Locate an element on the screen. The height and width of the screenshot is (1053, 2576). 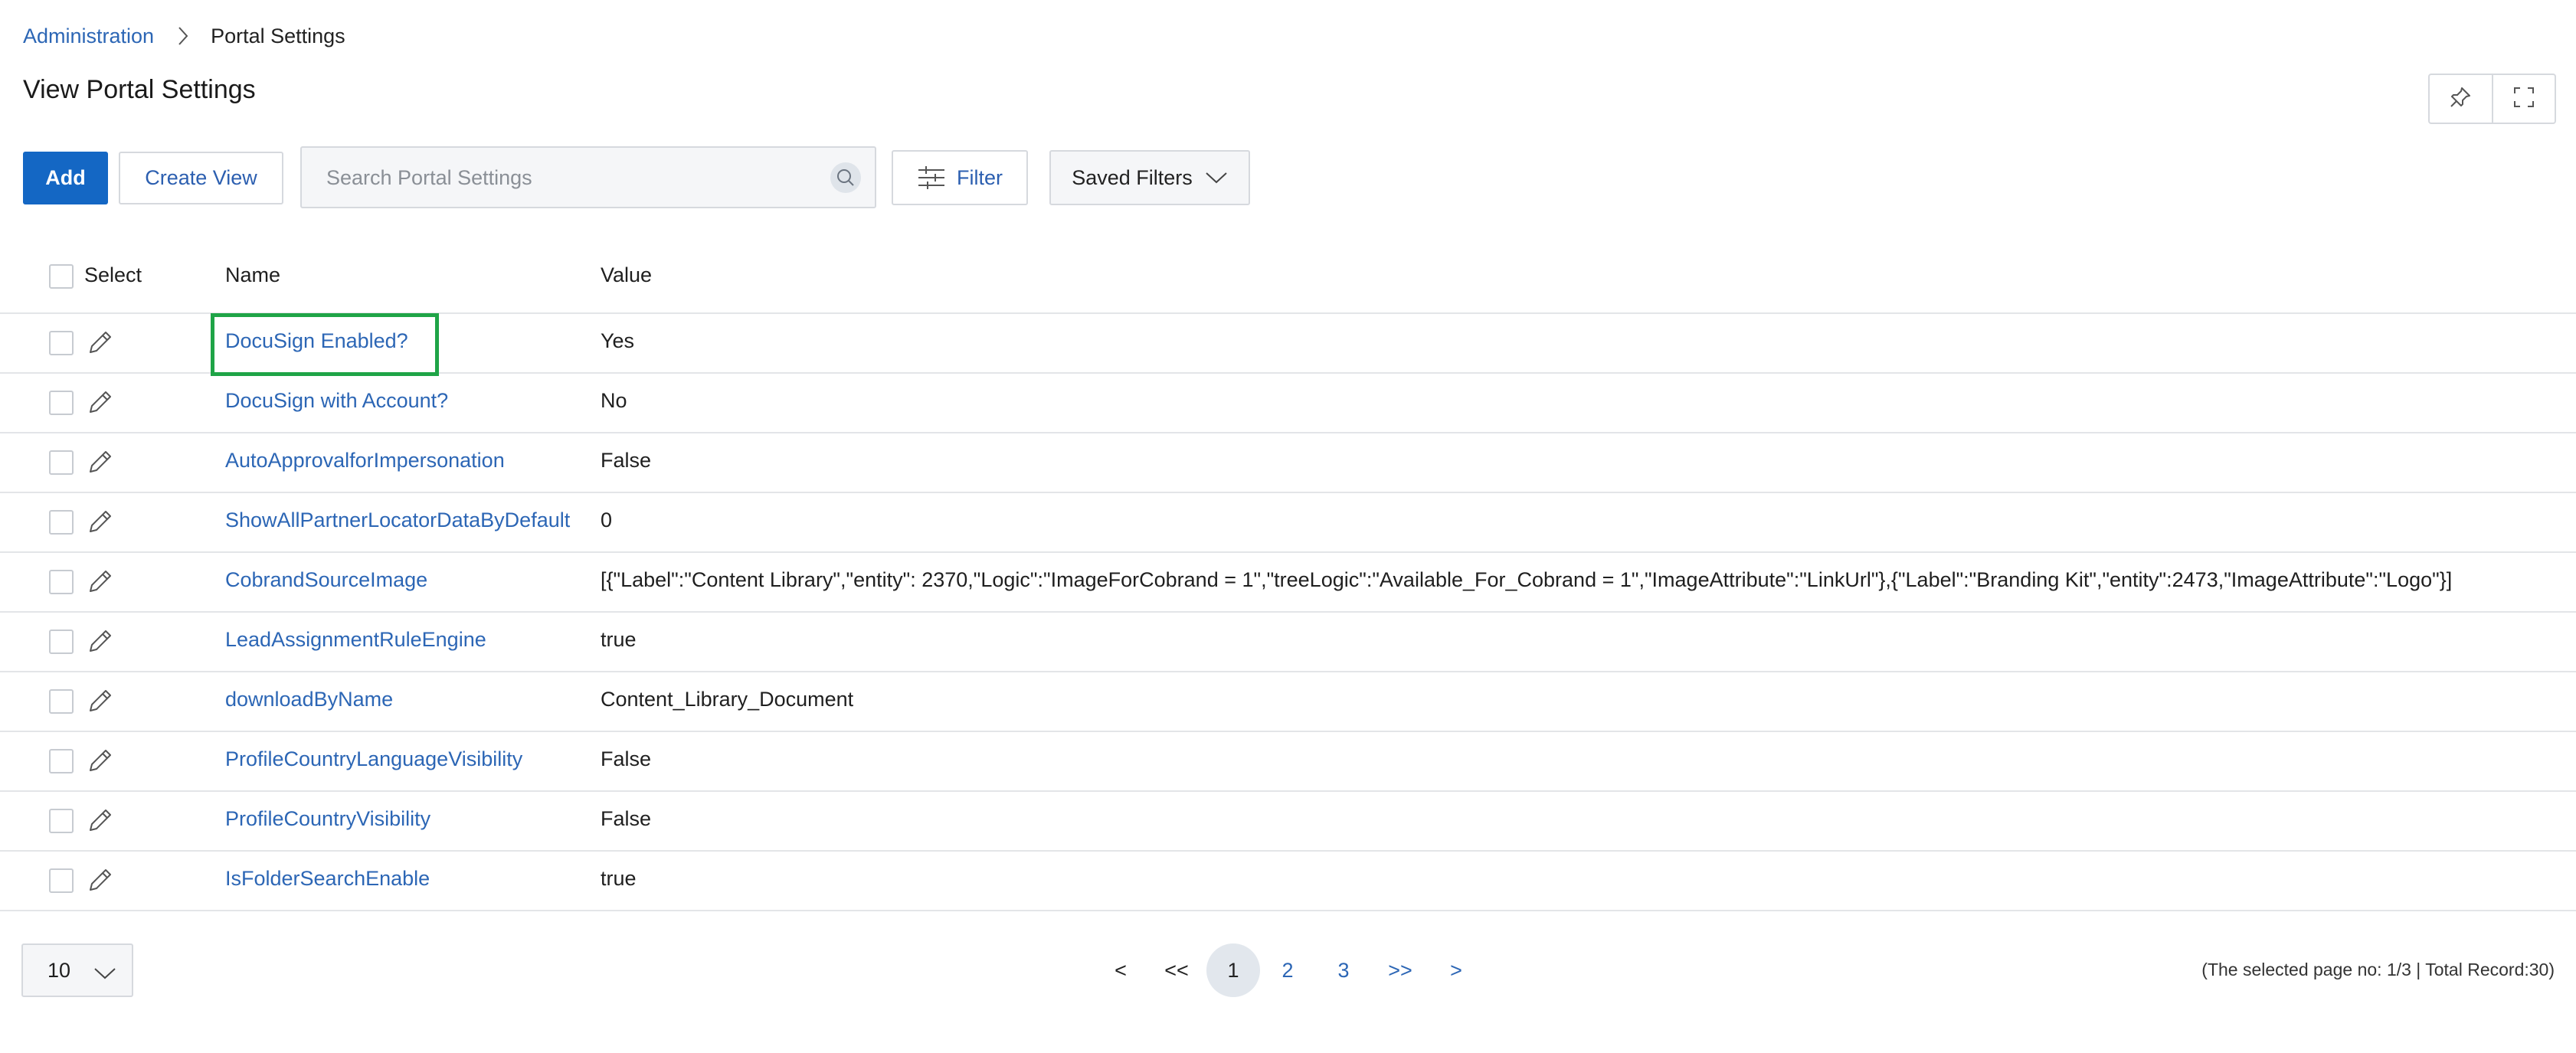
pagination-page-2: 2 is located at coordinates (1287, 970).